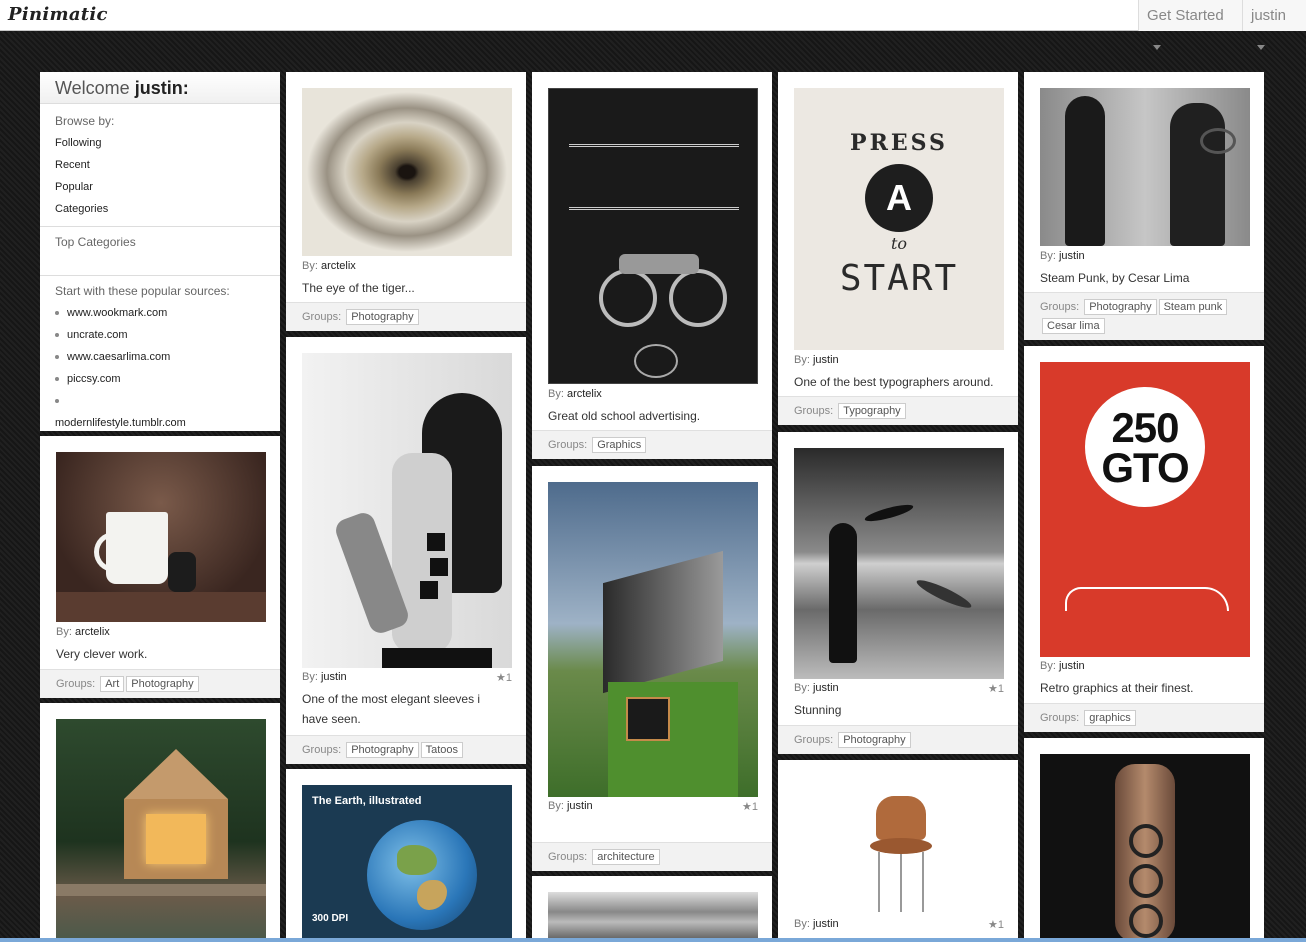 The width and height of the screenshot is (1306, 942). Describe the element at coordinates (653, 917) in the screenshot. I see `machine-photo` at that location.